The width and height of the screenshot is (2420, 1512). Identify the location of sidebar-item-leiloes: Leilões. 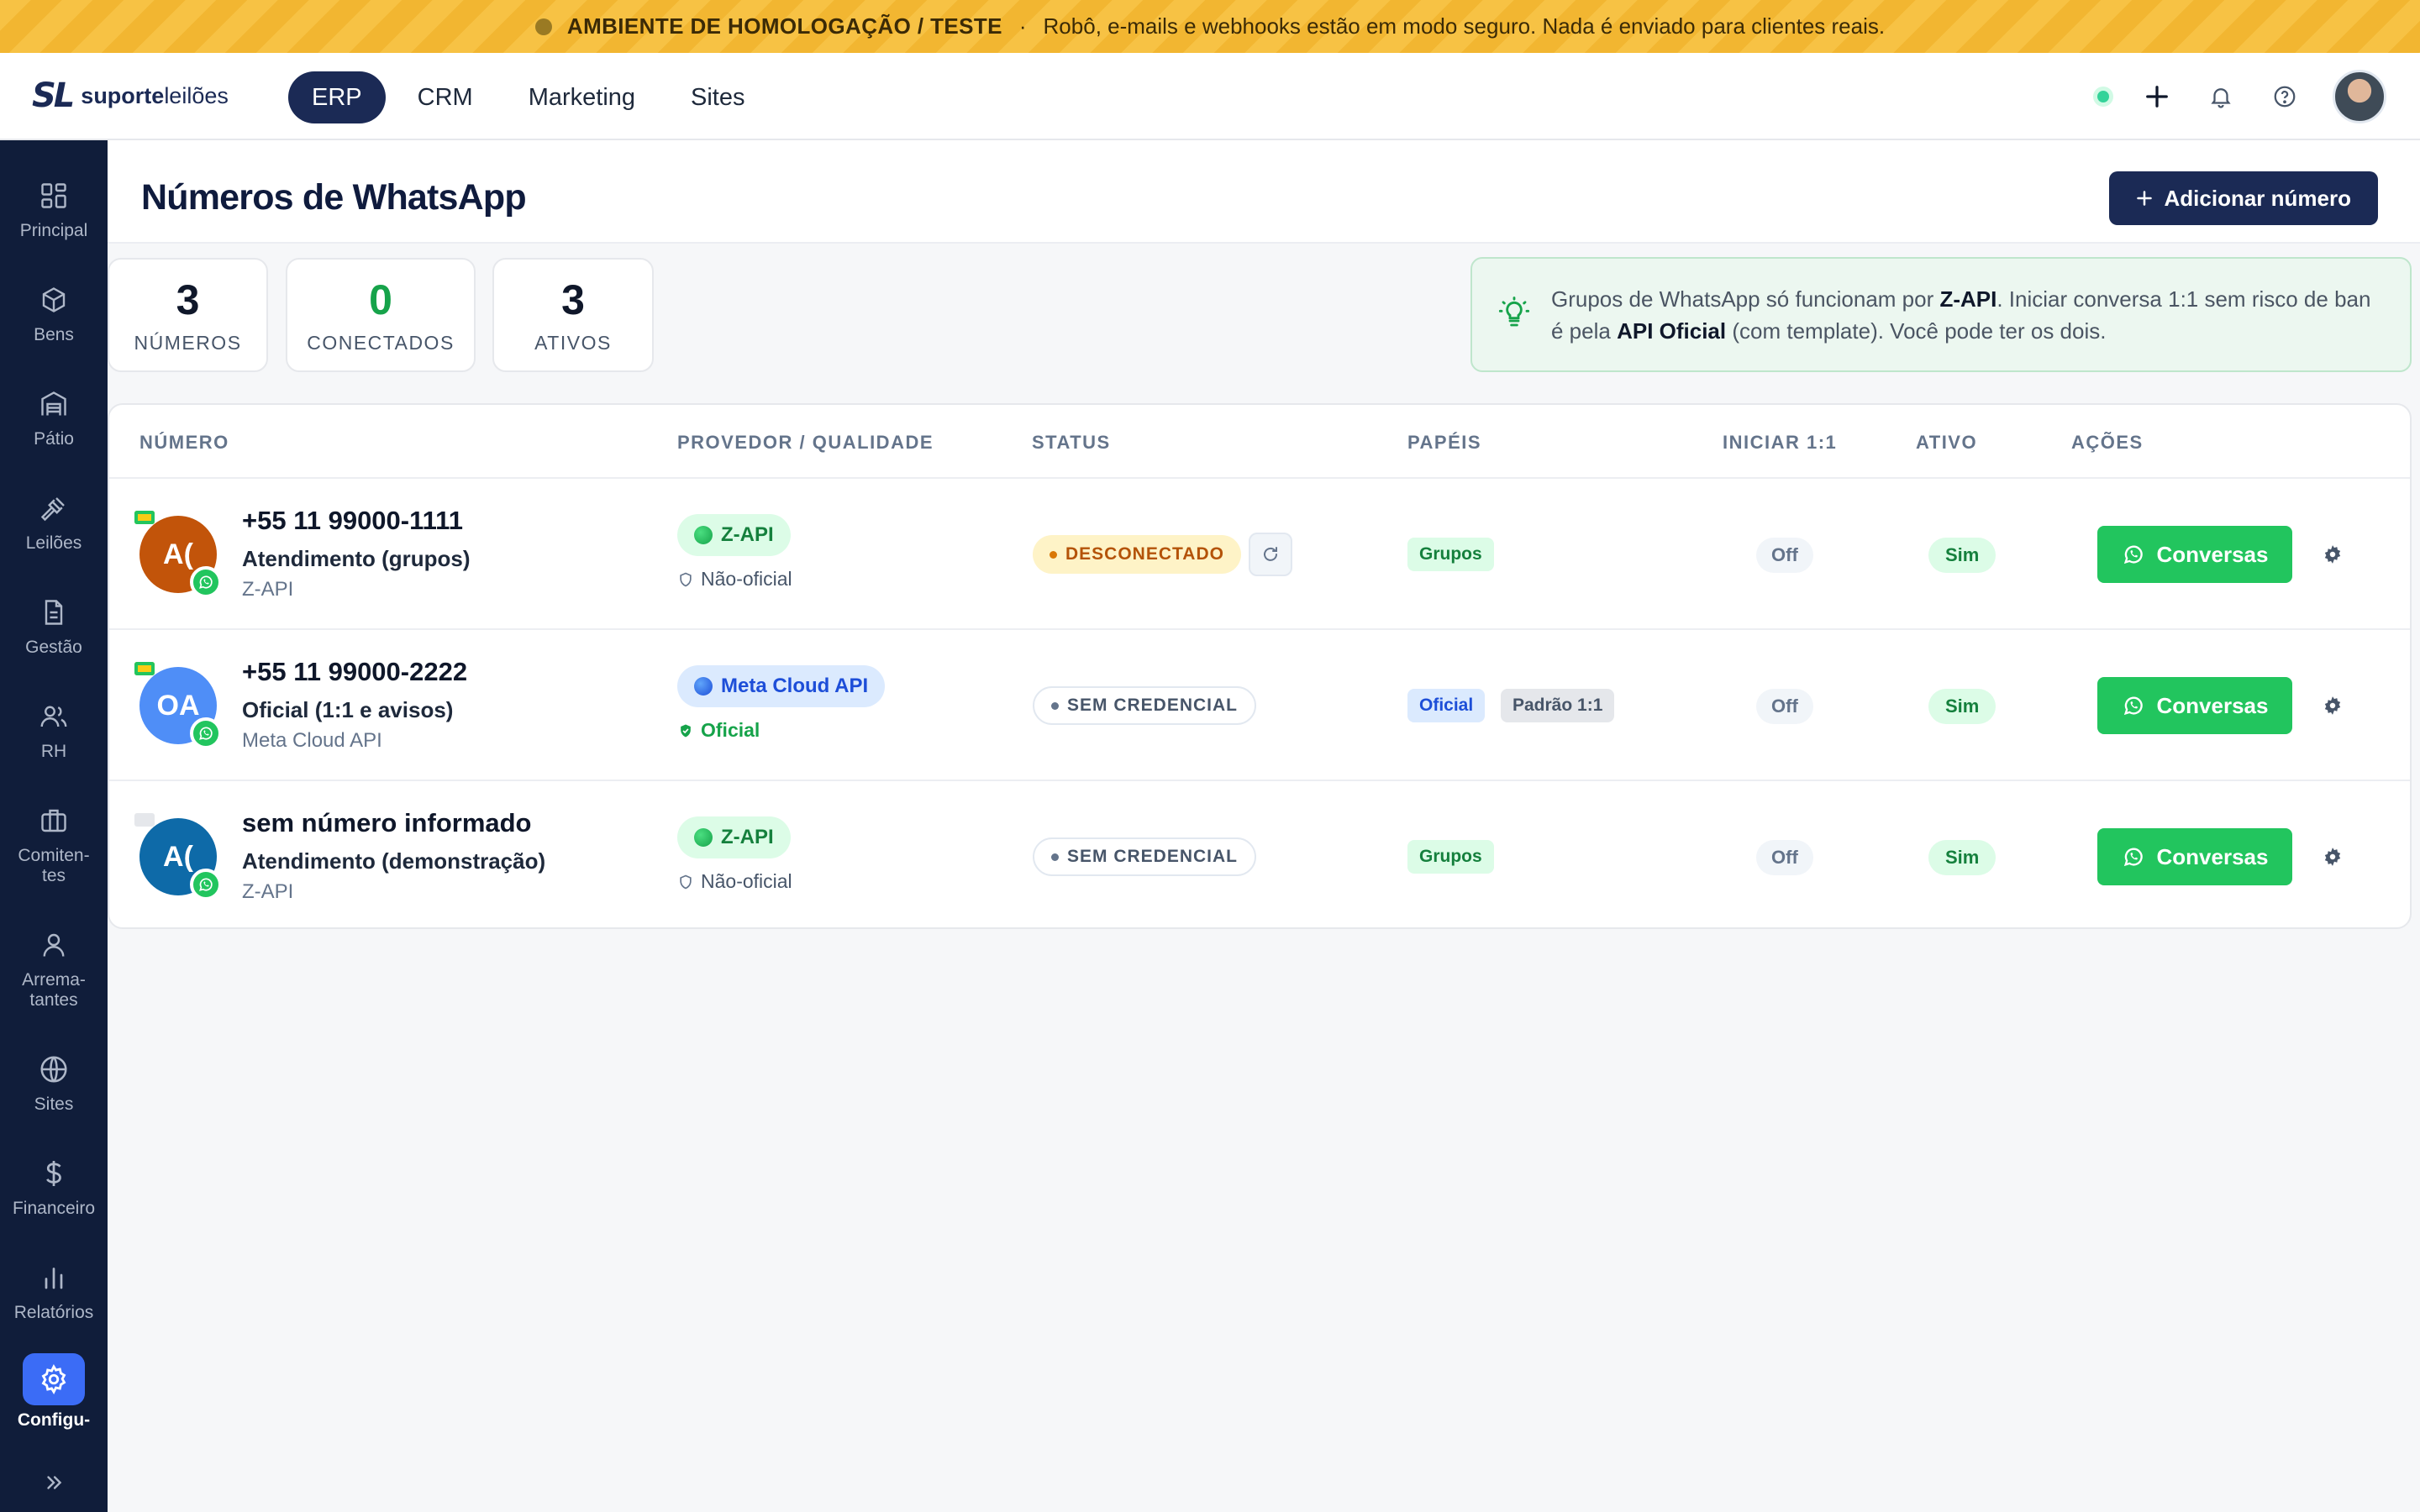
(54, 521).